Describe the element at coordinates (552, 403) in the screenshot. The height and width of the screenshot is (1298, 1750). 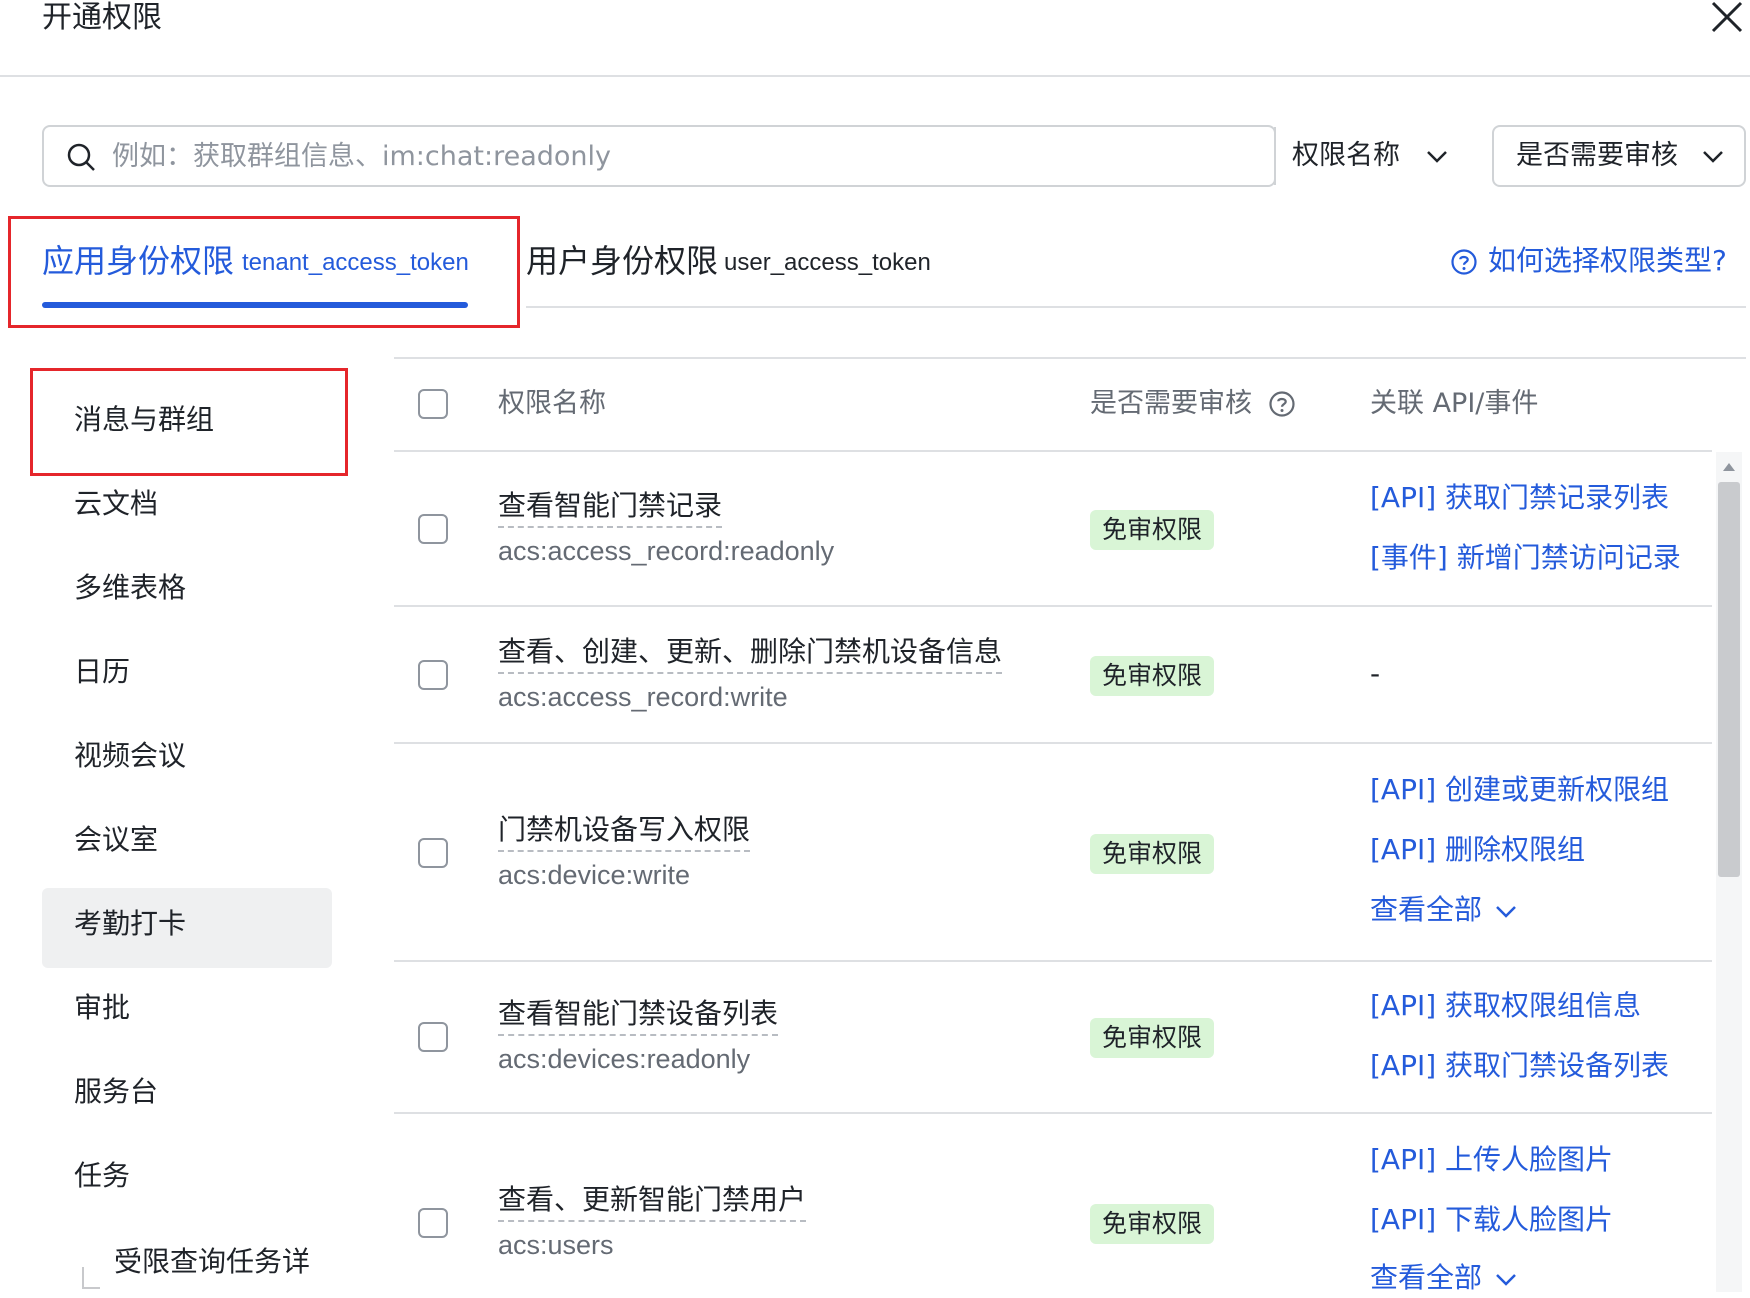
I see `column-header-name: 权限名称` at that location.